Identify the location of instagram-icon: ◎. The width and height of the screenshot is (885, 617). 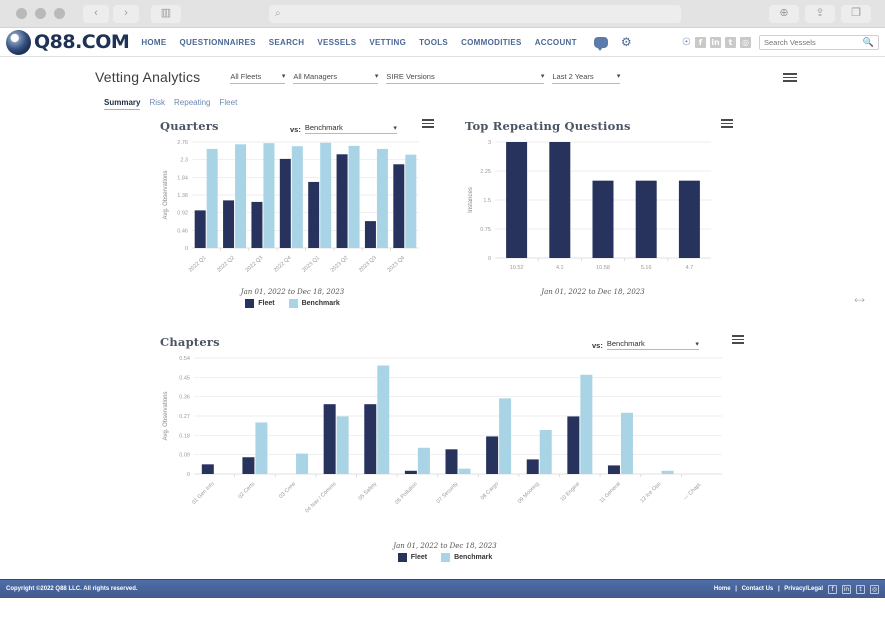
(745, 42).